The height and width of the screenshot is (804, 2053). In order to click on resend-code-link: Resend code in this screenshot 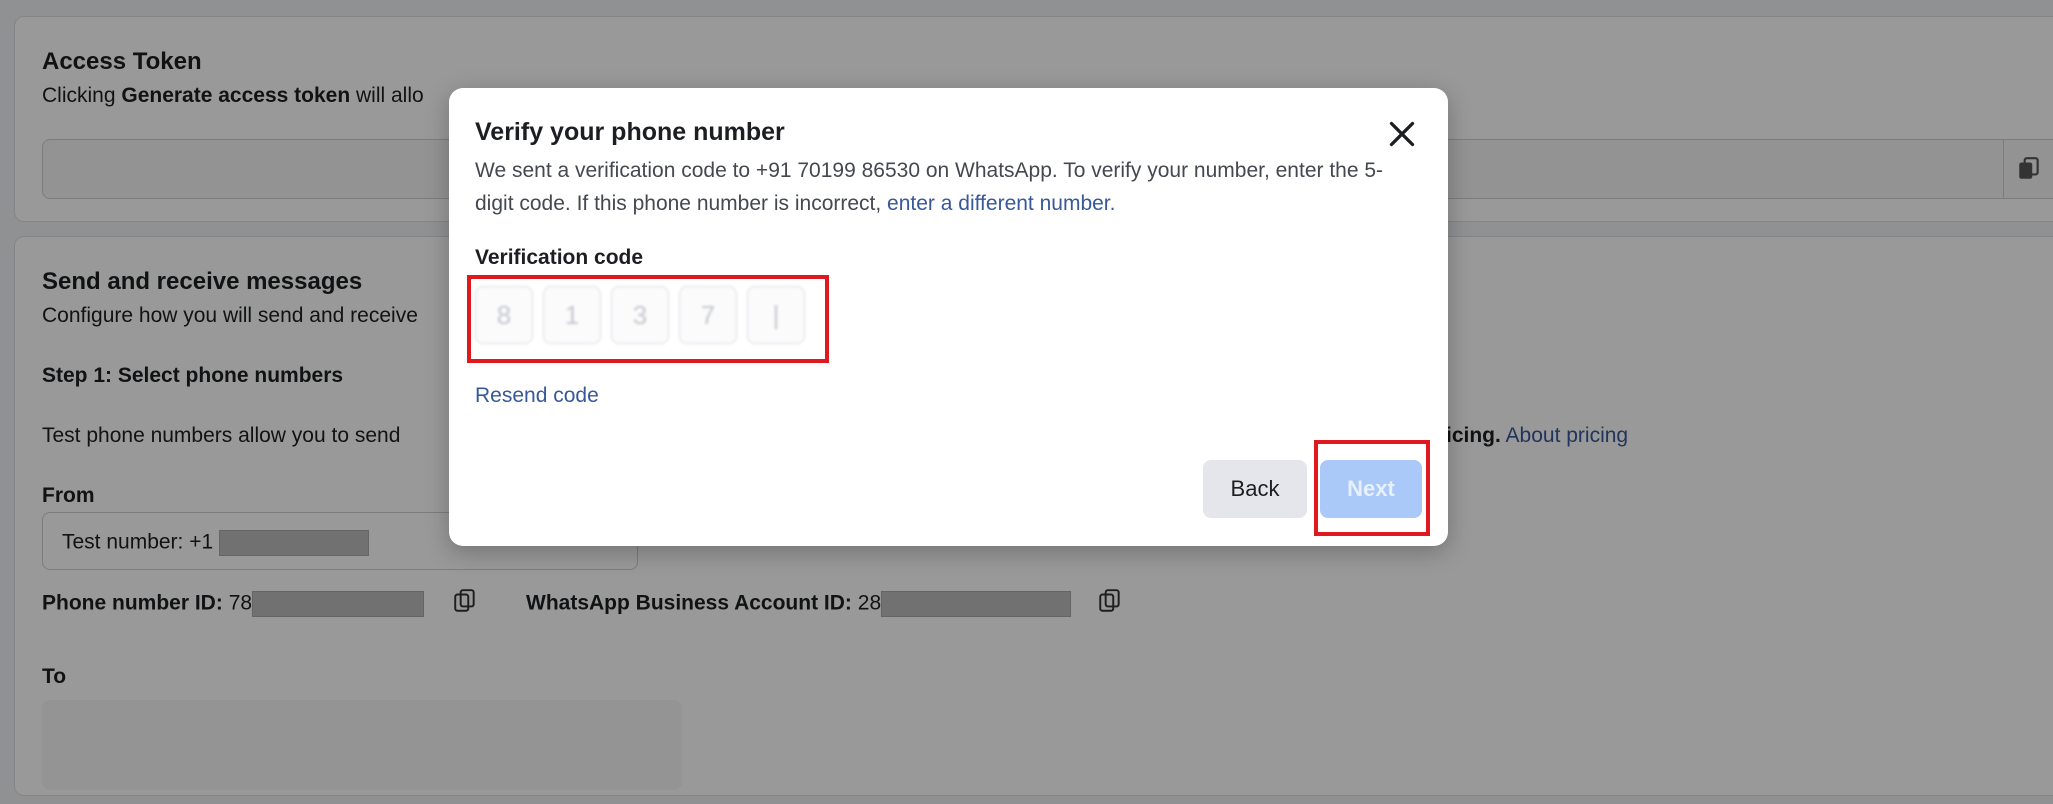, I will do `click(537, 396)`.